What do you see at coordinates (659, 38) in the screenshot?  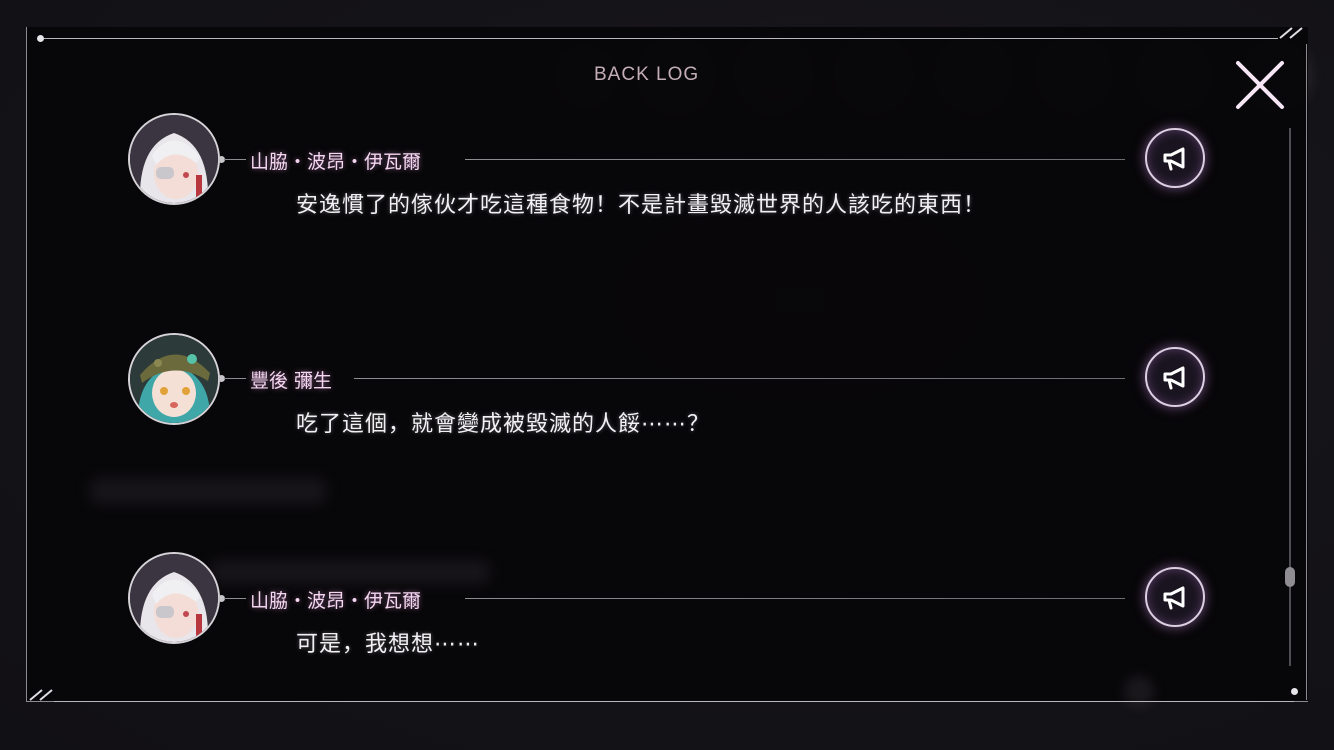 I see `frame-top-line` at bounding box center [659, 38].